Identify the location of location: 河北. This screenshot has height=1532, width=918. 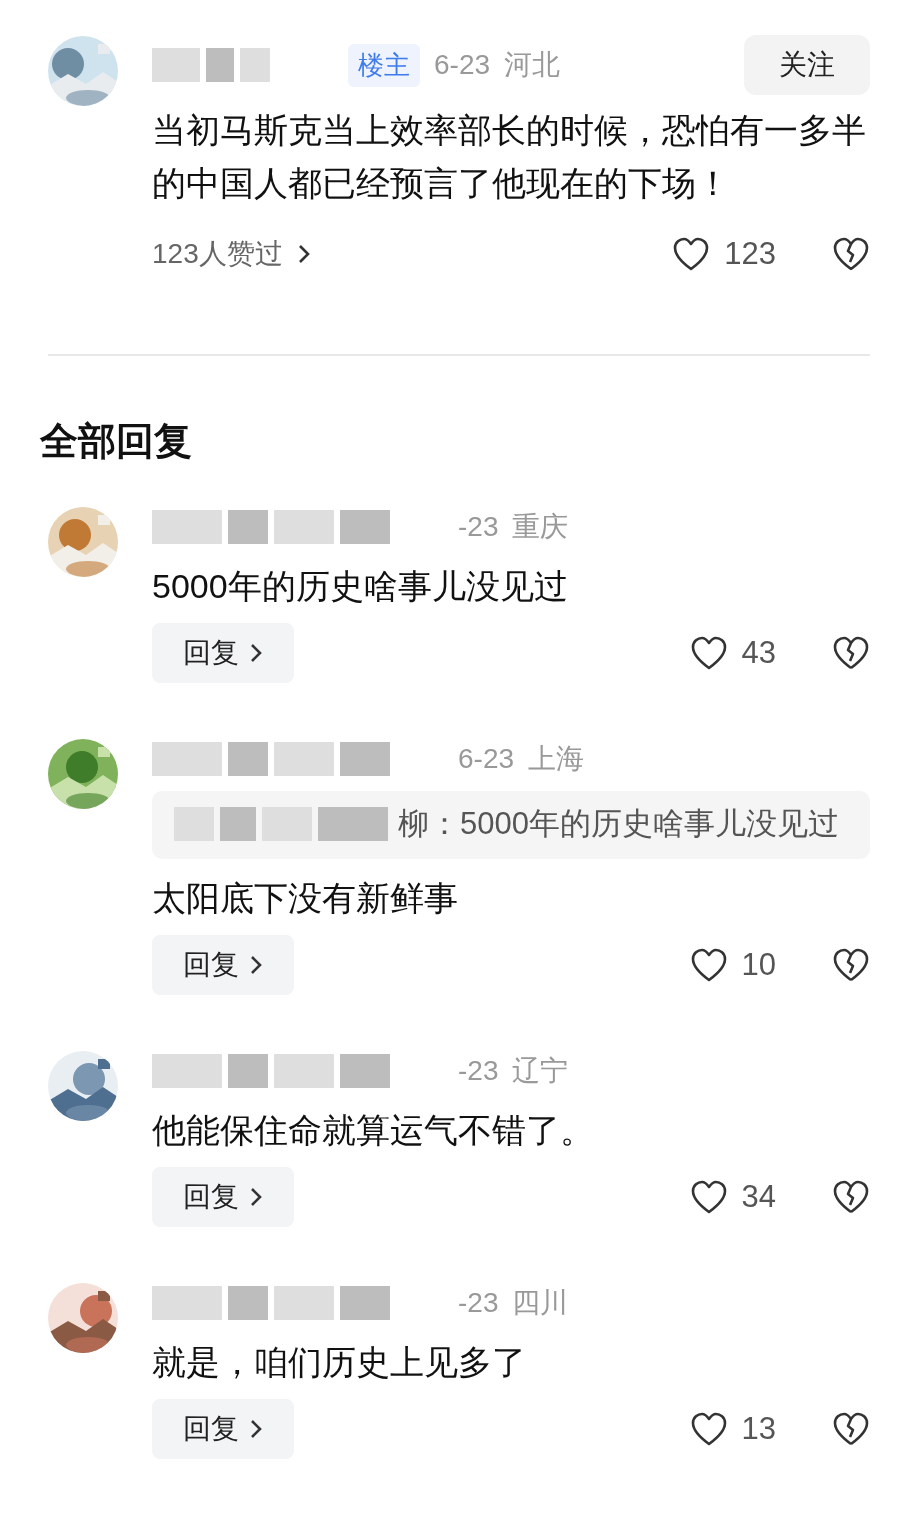
(532, 65).